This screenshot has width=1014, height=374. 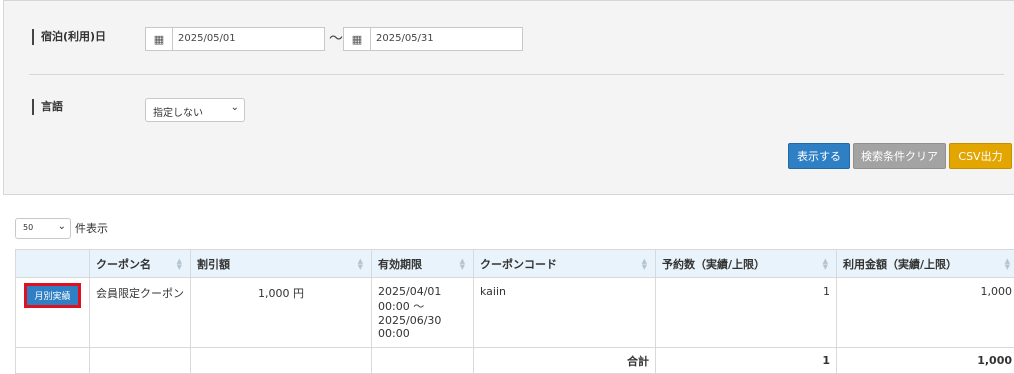 What do you see at coordinates (405, 38) in the screenshot?
I see `date-to-value: 2025/05/31` at bounding box center [405, 38].